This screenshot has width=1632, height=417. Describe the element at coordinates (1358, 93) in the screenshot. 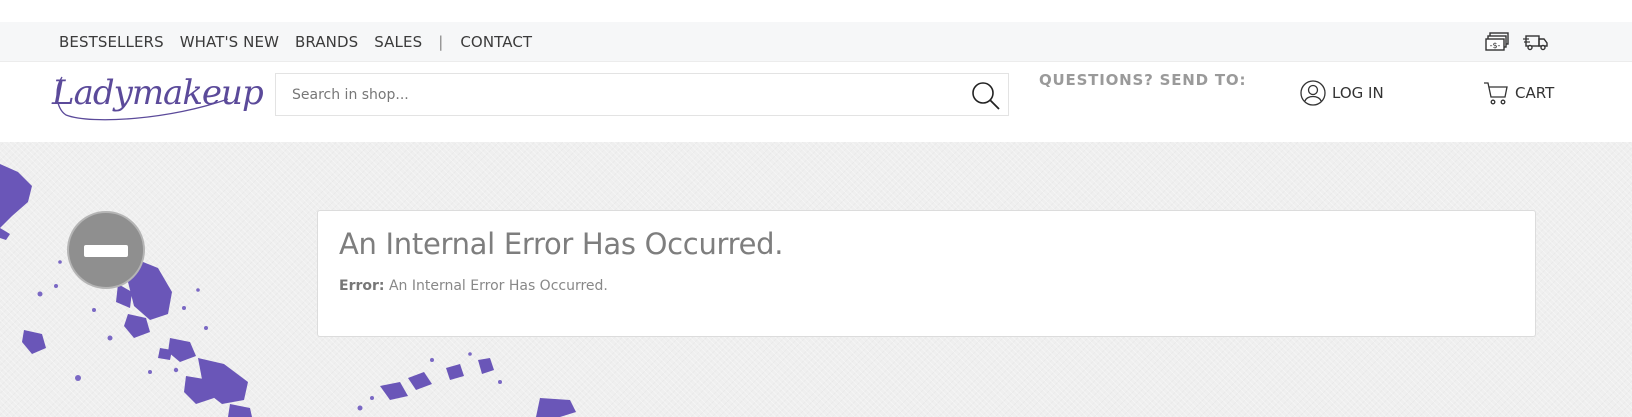

I see `login-label: LOG IN` at that location.